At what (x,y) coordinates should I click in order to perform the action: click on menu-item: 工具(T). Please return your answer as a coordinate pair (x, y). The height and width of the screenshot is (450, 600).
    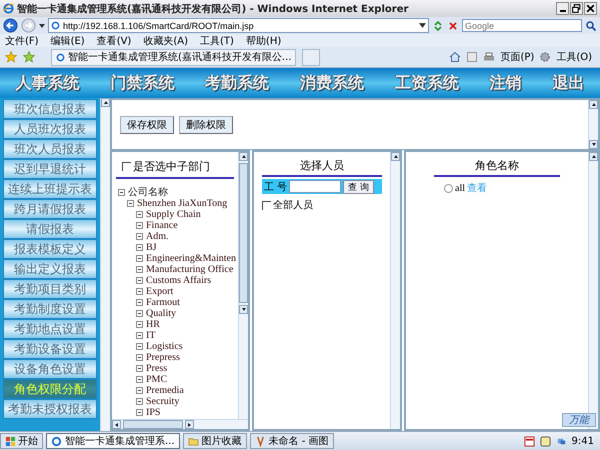
    Looking at the image, I should click on (217, 41).